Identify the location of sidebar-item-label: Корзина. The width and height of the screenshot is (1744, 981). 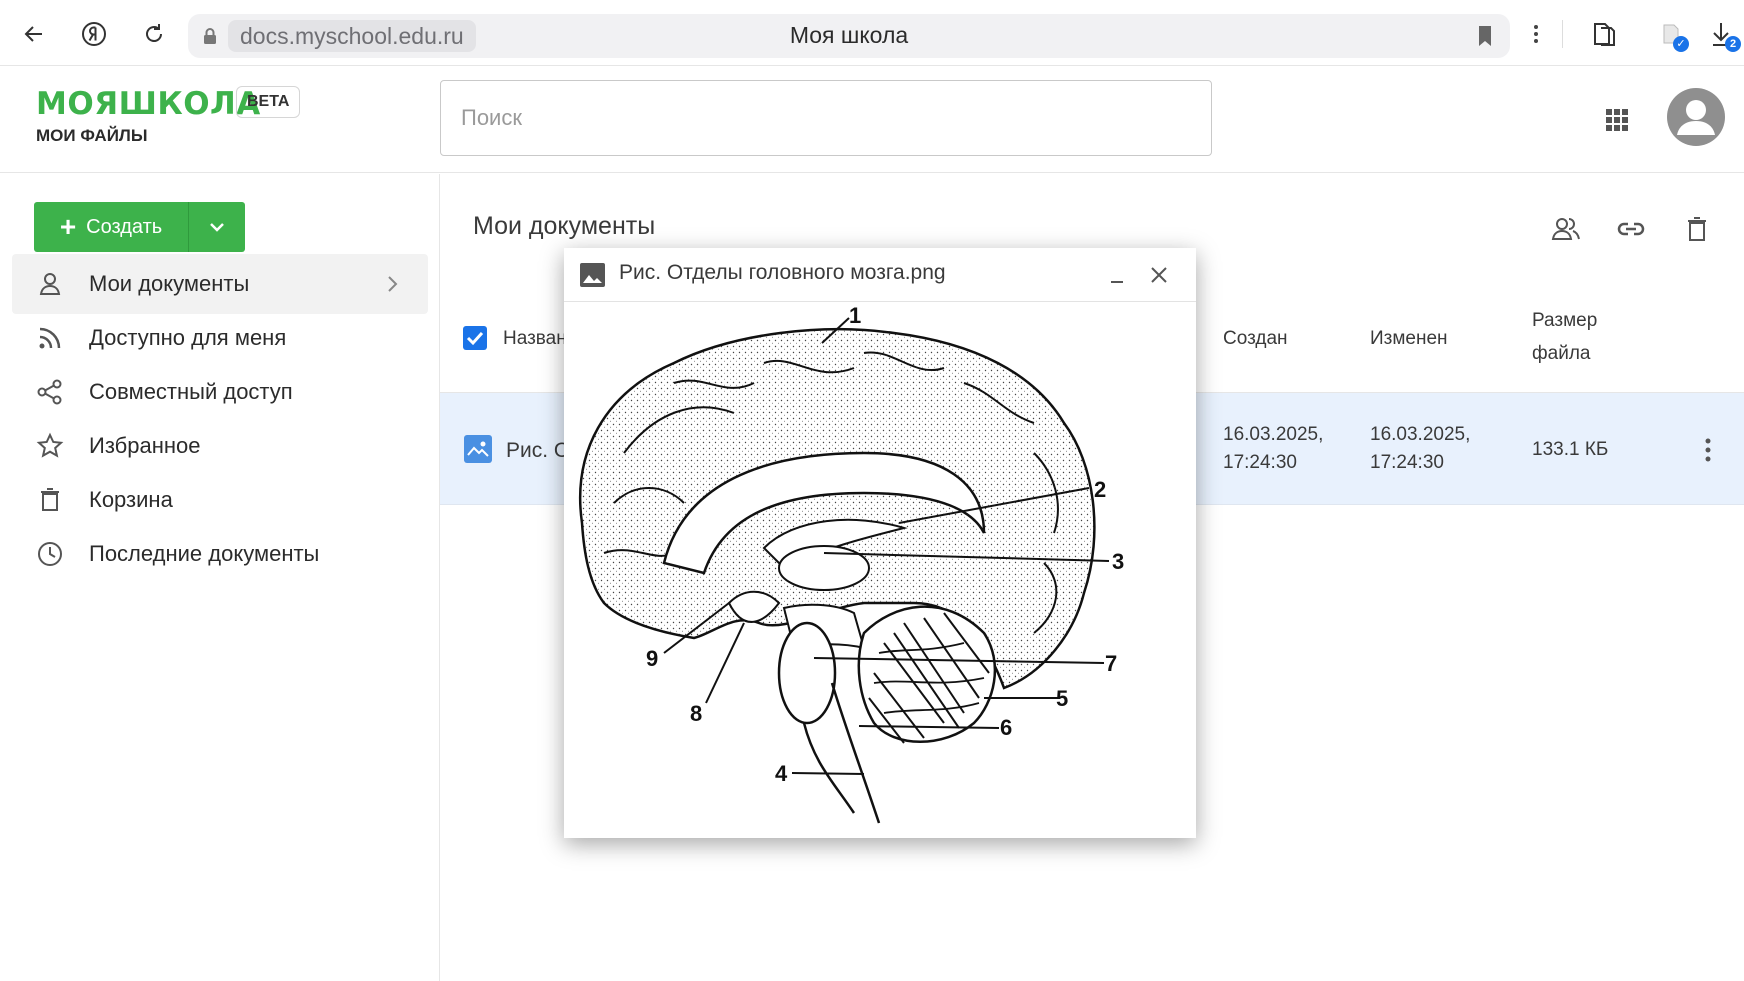
(131, 499).